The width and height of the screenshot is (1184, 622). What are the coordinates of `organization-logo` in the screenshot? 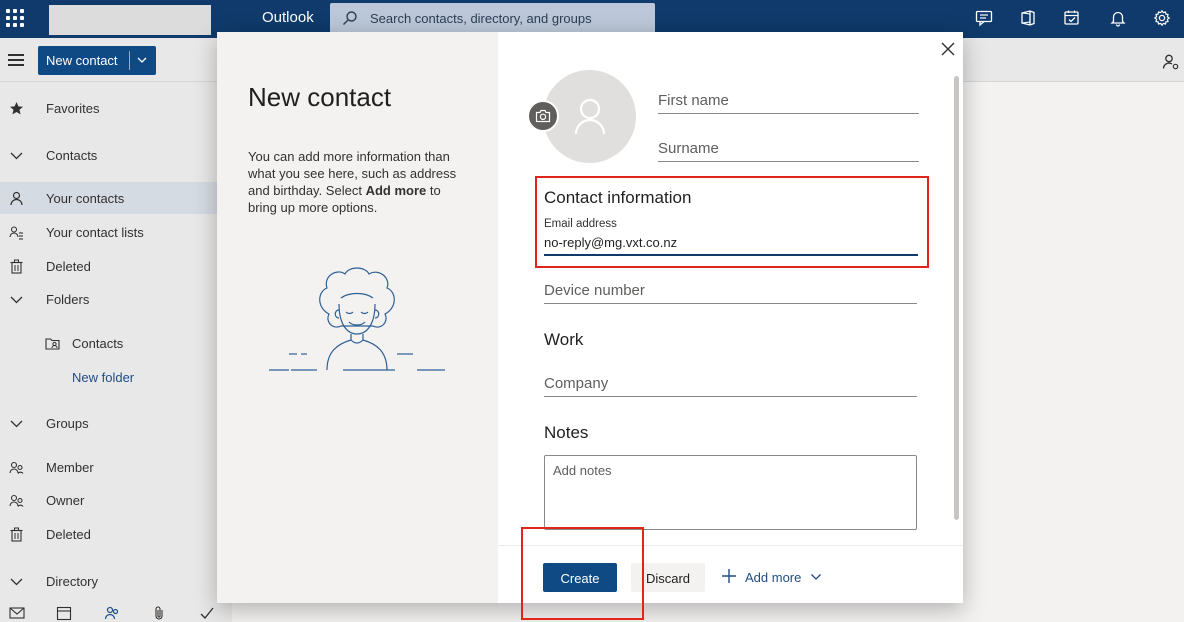 It's located at (130, 20).